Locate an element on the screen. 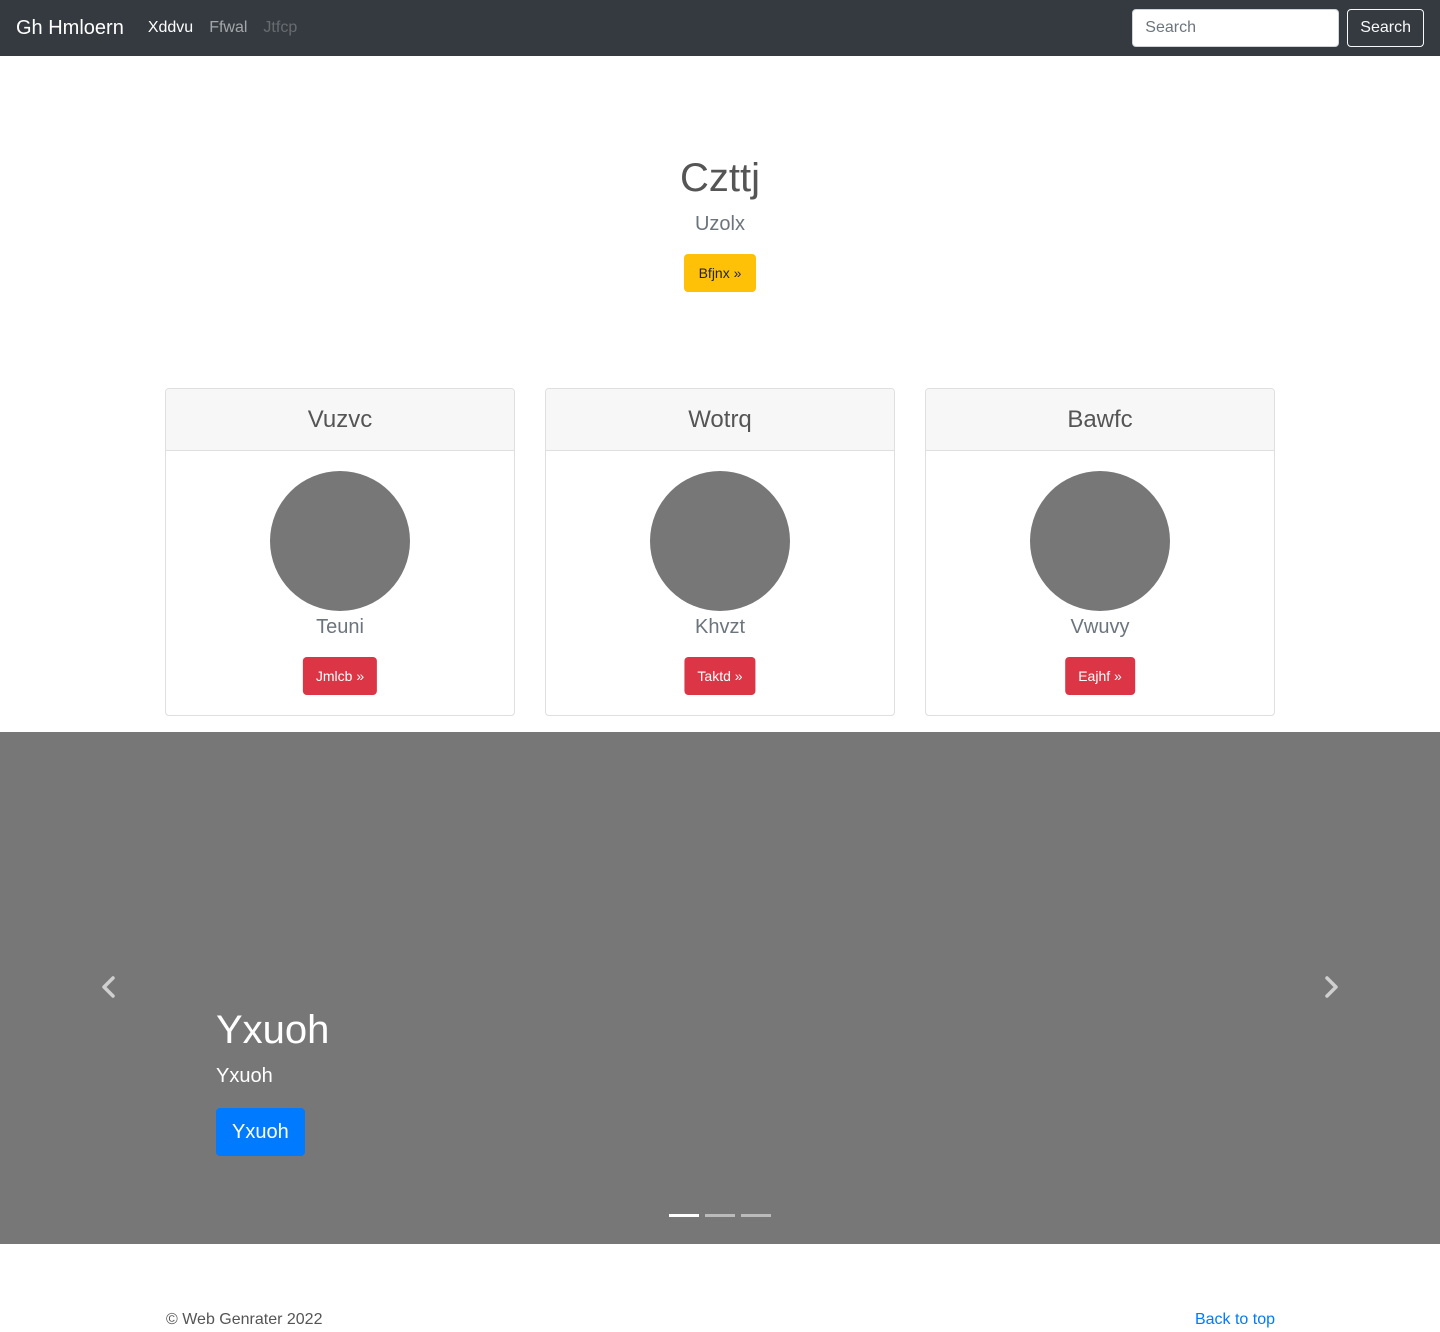 The height and width of the screenshot is (1332, 1440). card: Bawfc Vwuvy Eajhf » is located at coordinates (1100, 552).